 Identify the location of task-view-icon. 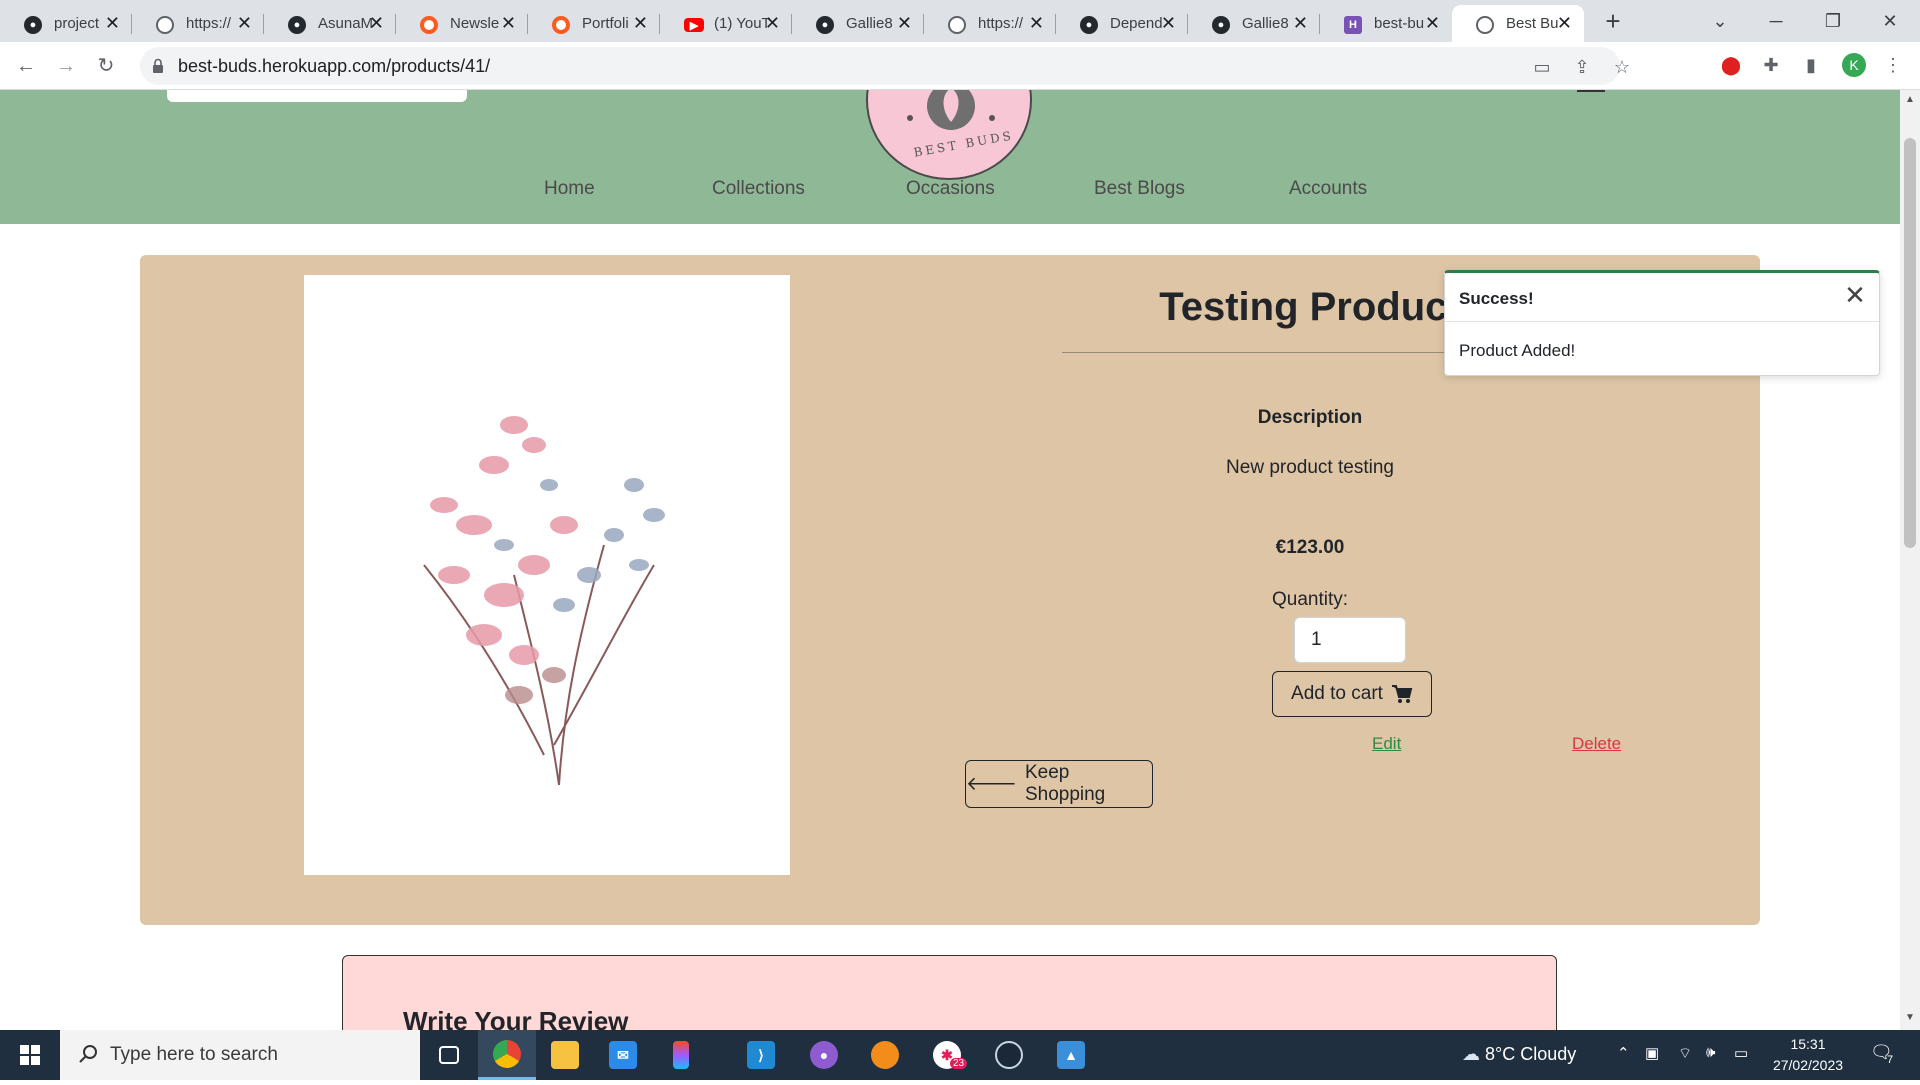
(449, 1055).